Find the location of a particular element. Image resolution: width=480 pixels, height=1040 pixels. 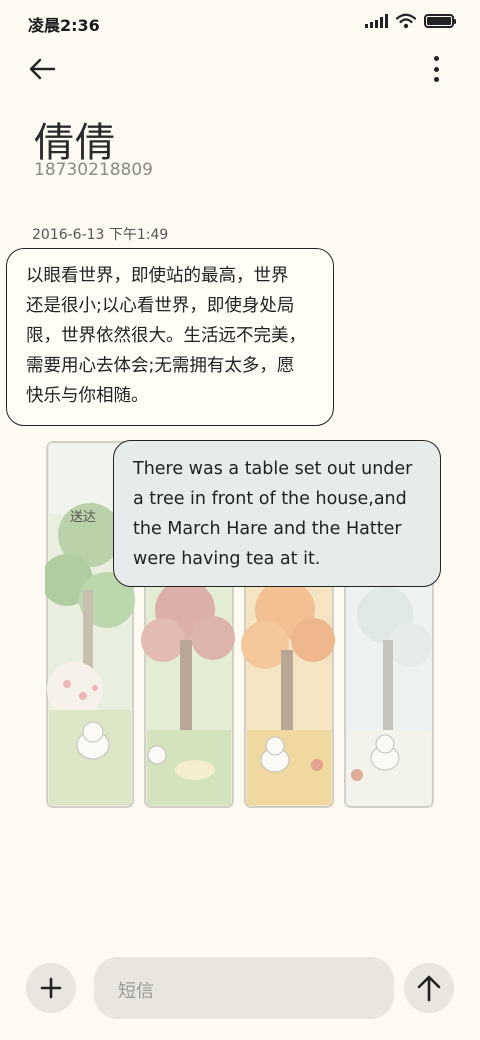

back-button is located at coordinates (50, 69).